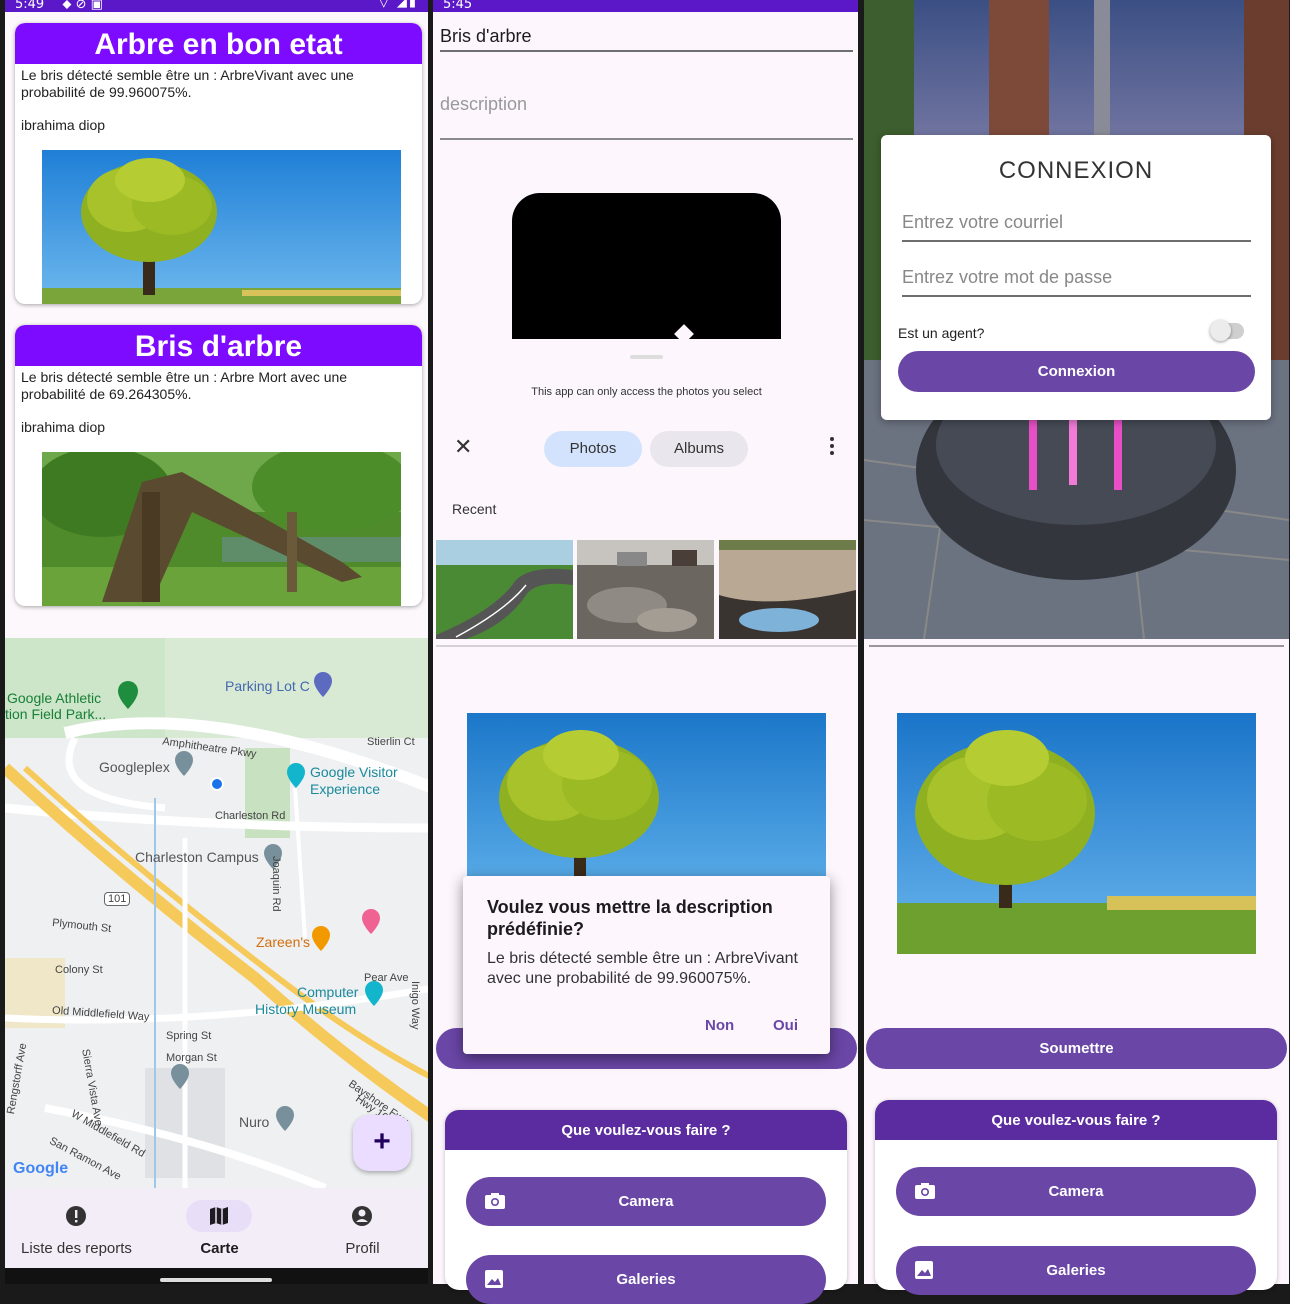  Describe the element at coordinates (219, 1216) in the screenshot. I see `map-icon` at that location.